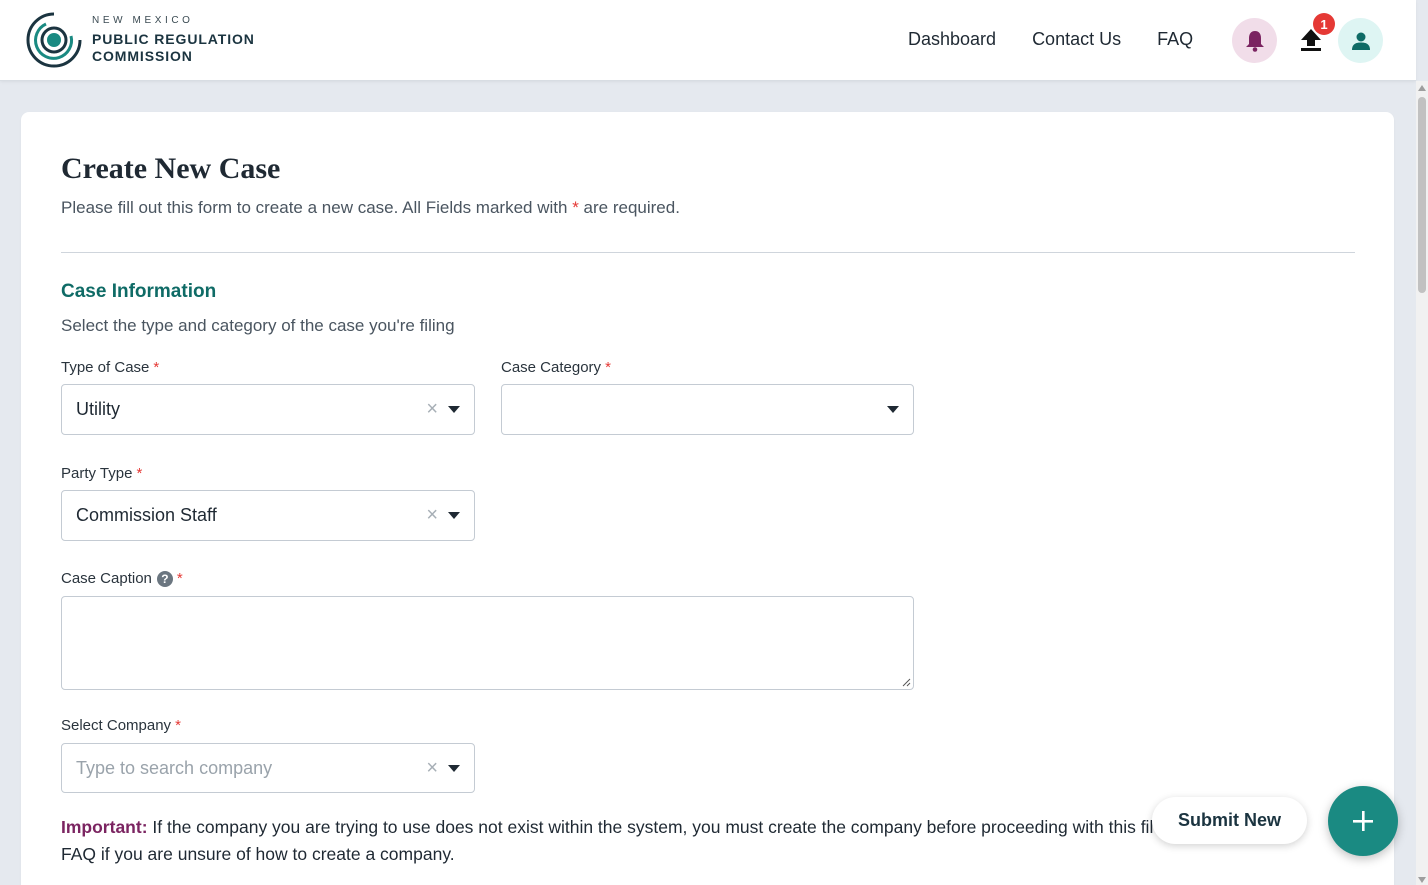  I want to click on logo-text: NEW MEXICO PUBLIC REGULATION COMMISSION, so click(173, 39).